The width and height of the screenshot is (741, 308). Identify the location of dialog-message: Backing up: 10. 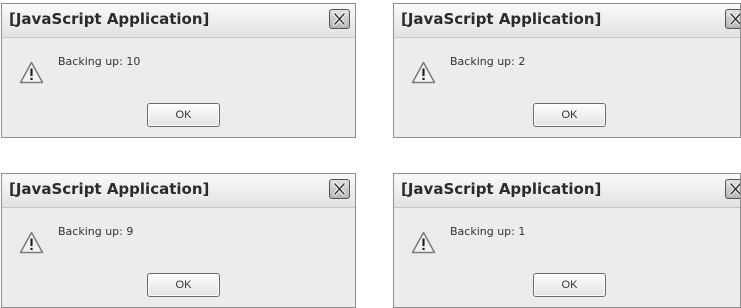
(99, 61).